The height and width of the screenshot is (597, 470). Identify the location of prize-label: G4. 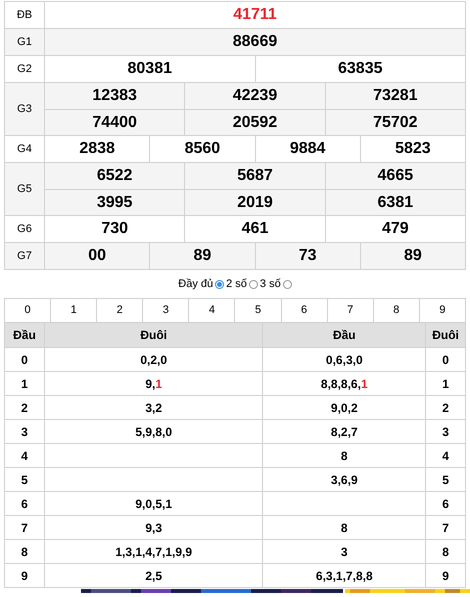
(25, 149).